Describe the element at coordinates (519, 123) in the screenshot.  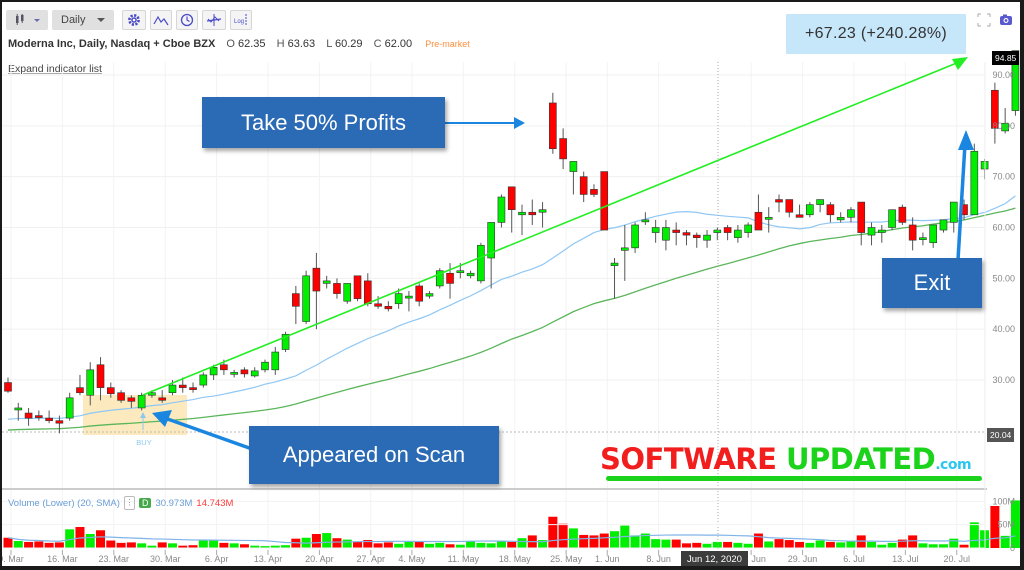
I see `profit-arrowhead` at that location.